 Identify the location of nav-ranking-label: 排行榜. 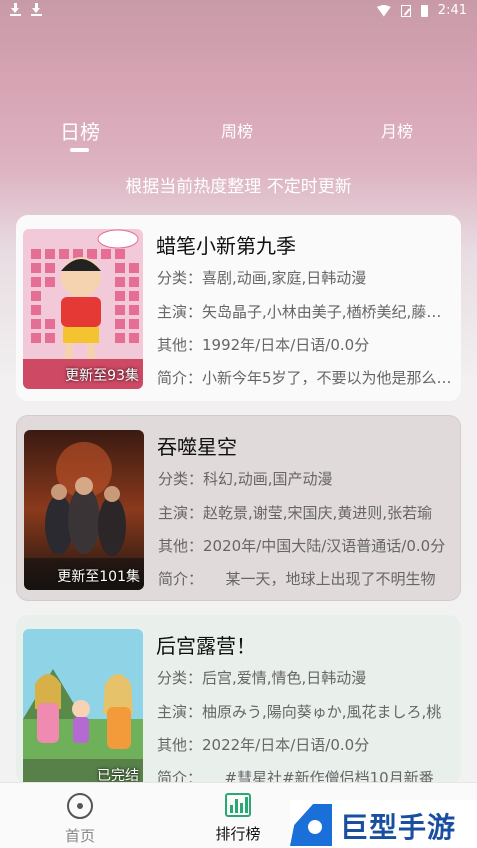
(238, 834).